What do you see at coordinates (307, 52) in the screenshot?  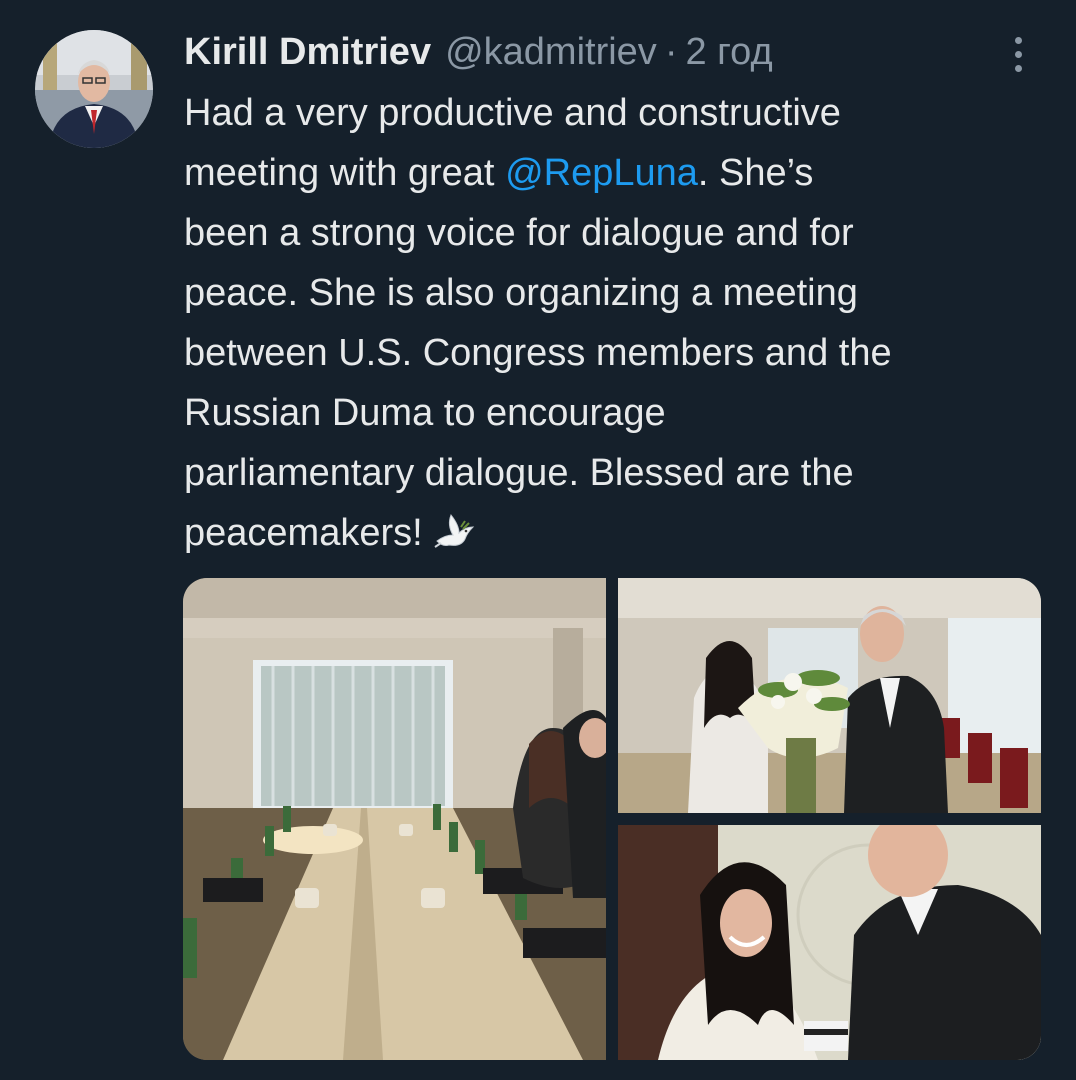 I see `author-name: Kirill Dmitriev` at bounding box center [307, 52].